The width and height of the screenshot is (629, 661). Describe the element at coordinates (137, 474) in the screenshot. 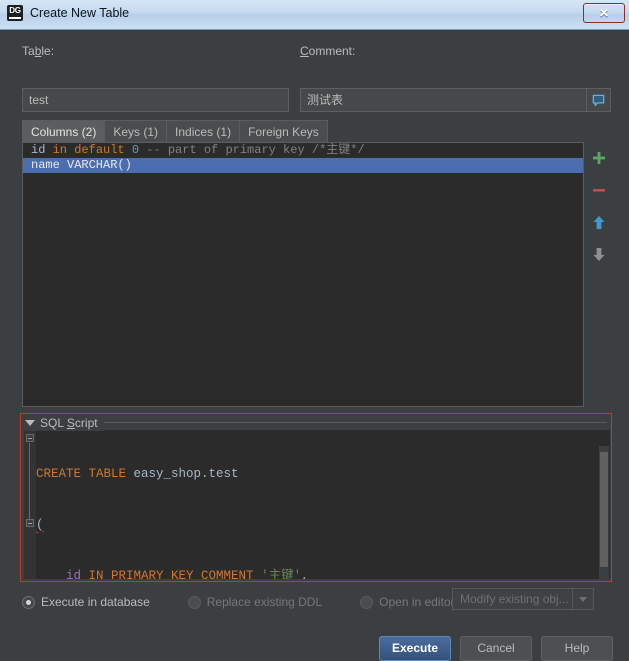

I see `sql-line-1: CREATE TABLE easy_shop.test` at that location.